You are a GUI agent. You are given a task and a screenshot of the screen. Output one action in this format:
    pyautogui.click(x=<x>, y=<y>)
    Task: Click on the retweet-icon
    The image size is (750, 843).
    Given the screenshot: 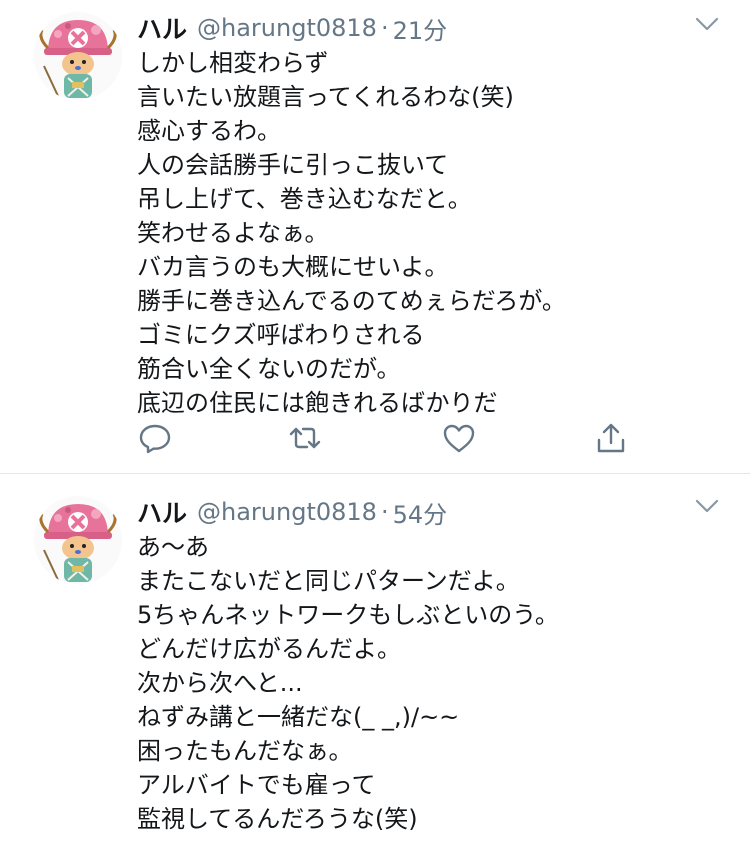 What is the action you would take?
    pyautogui.click(x=305, y=438)
    